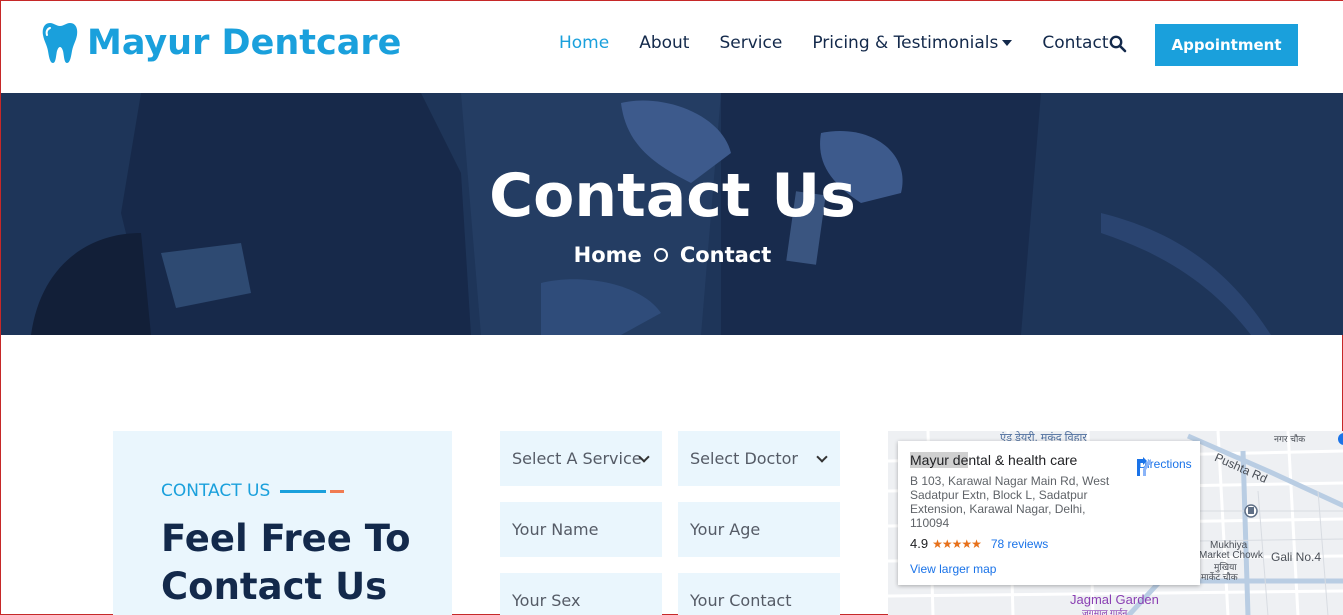 This screenshot has height=615, width=1343. I want to click on place-name-rest: ntal & health care, so click(1023, 460).